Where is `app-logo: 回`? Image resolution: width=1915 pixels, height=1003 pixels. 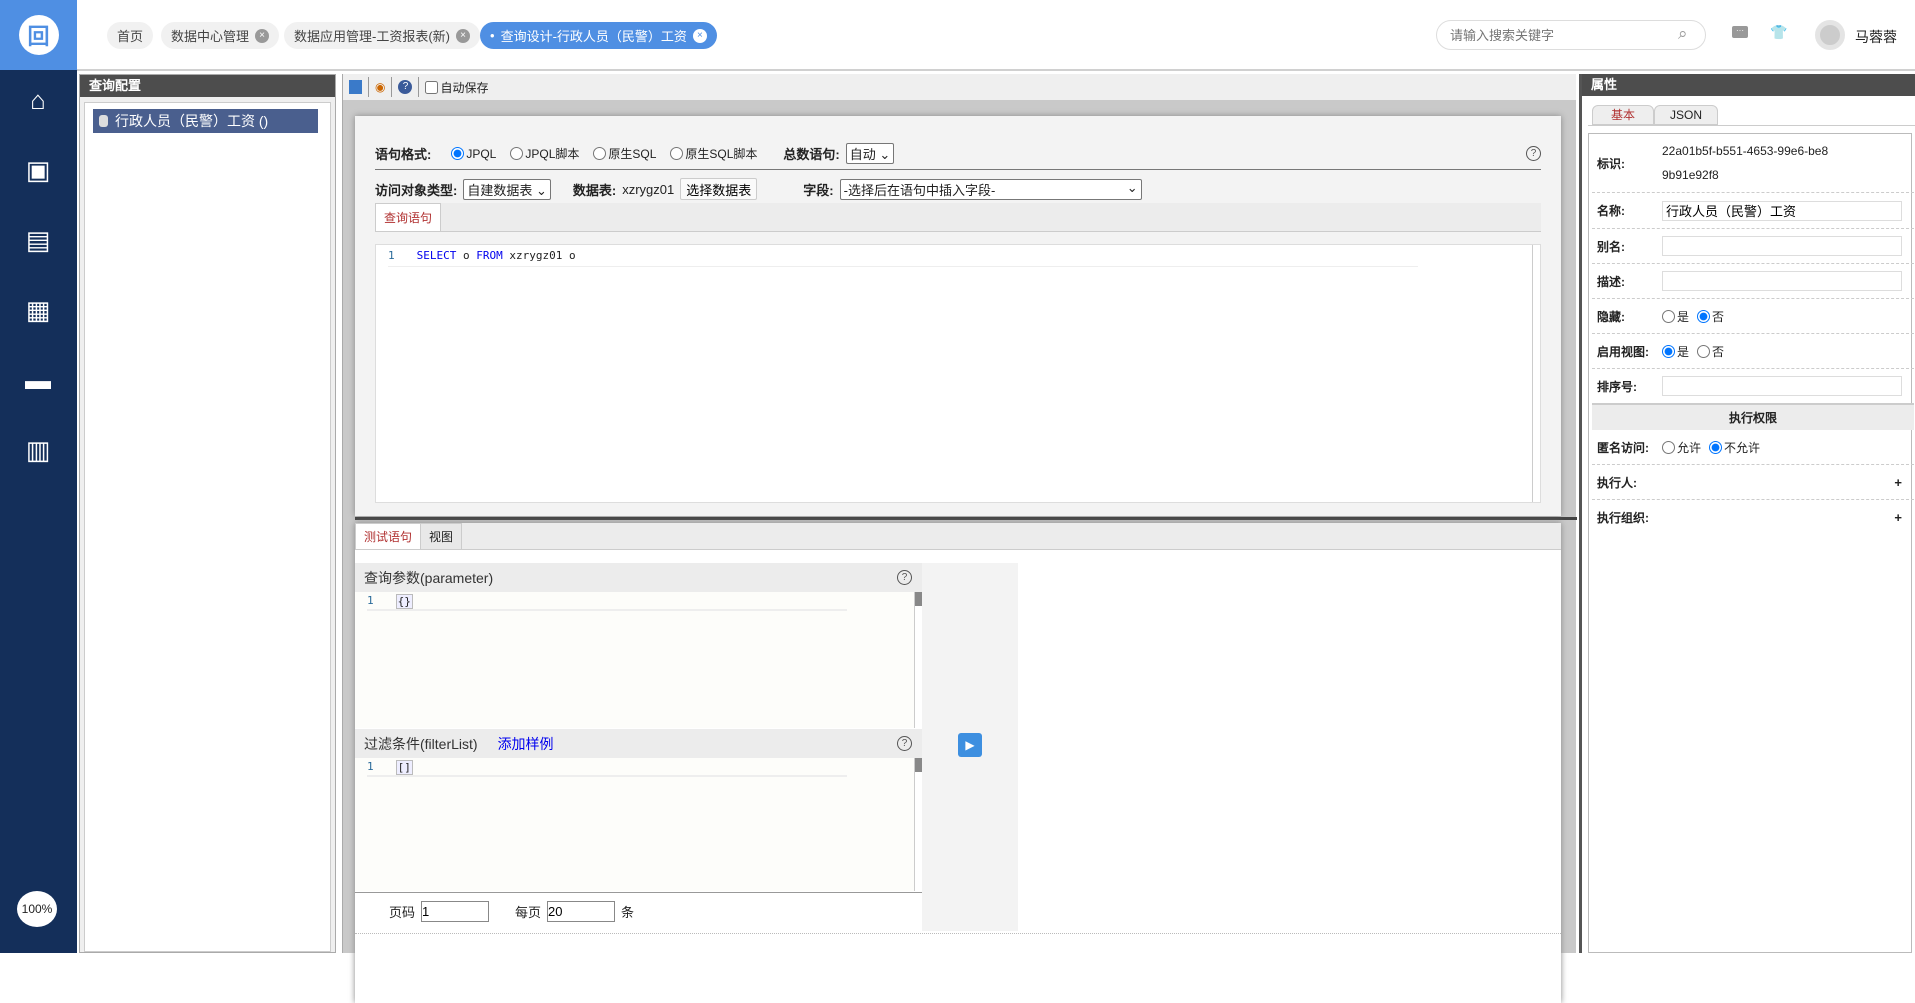
app-logo: 回 is located at coordinates (38, 35).